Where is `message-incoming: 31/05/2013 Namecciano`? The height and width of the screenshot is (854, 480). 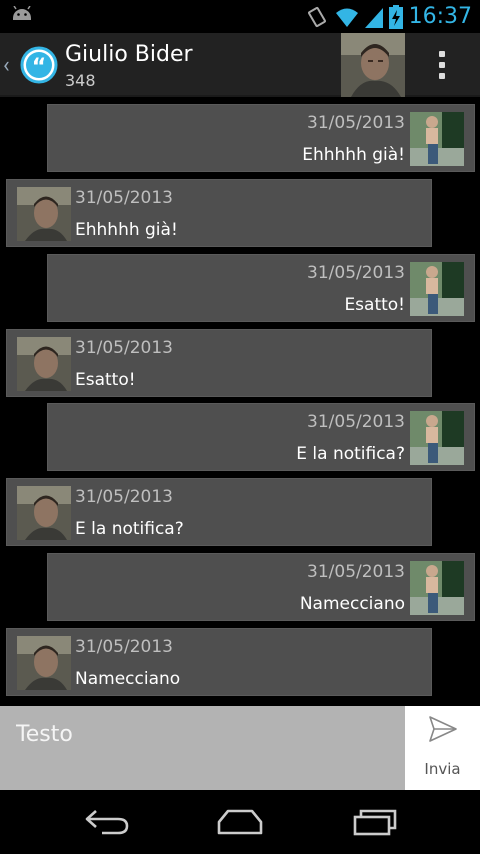 message-incoming: 31/05/2013 Namecciano is located at coordinates (219, 662).